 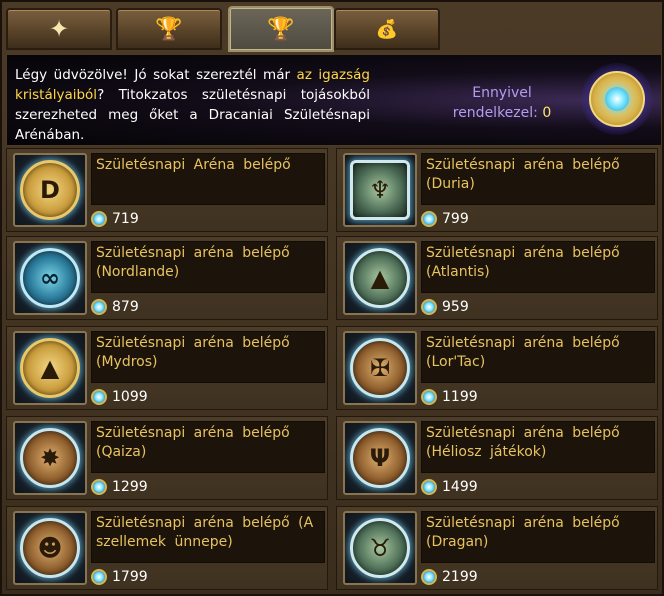 What do you see at coordinates (460, 397) in the screenshot?
I see `item-price-value: 1199` at bounding box center [460, 397].